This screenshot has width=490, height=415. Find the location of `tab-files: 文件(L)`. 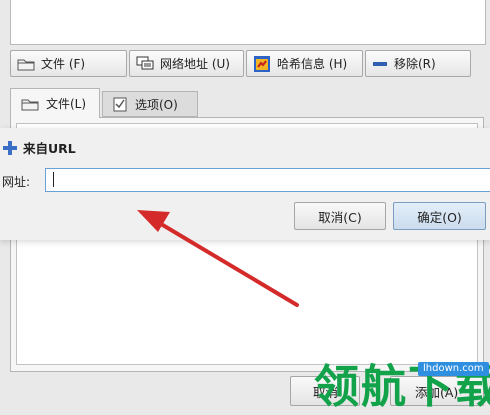

tab-files: 文件(L) is located at coordinates (55, 103).